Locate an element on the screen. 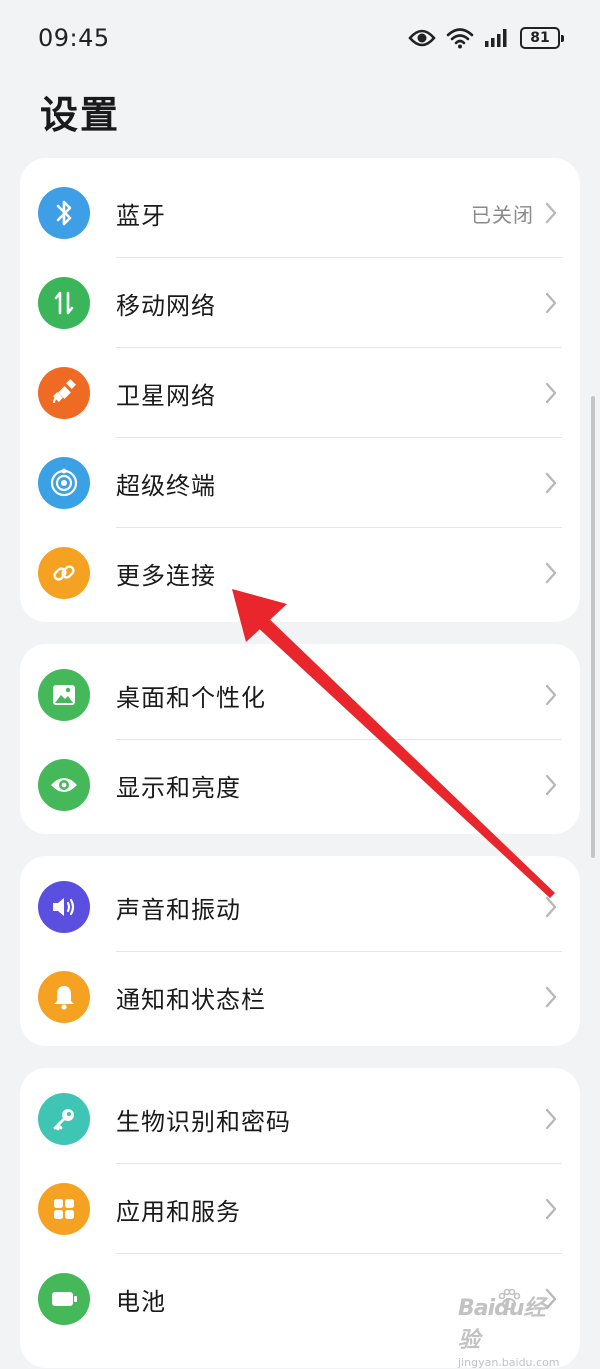 The image size is (600, 1369). signal-icon is located at coordinates (497, 38).